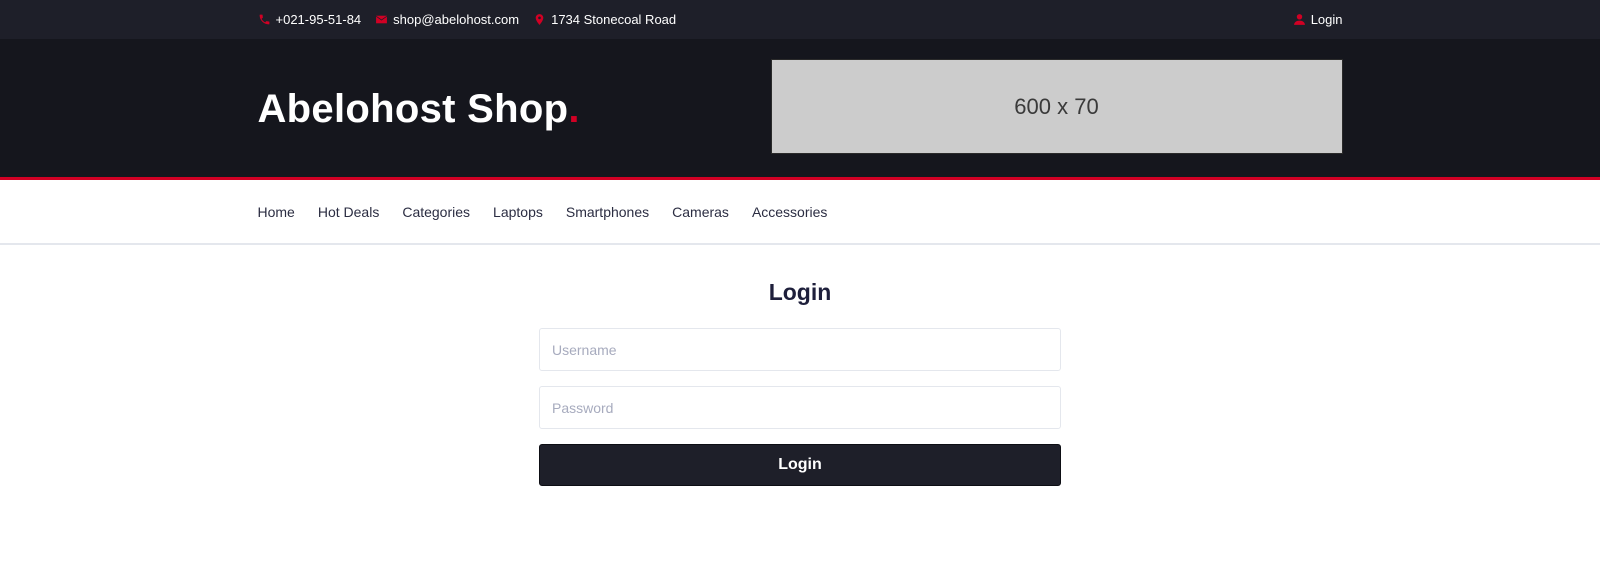  I want to click on login-submit-button: Login, so click(800, 465).